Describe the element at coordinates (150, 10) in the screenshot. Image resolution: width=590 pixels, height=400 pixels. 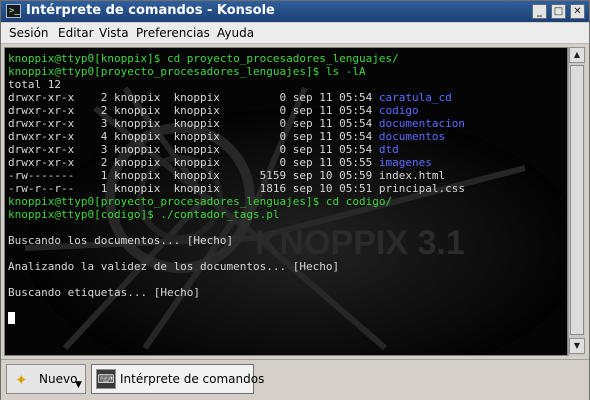
I see `window-title: Intérprete de comandos - Konsole` at that location.